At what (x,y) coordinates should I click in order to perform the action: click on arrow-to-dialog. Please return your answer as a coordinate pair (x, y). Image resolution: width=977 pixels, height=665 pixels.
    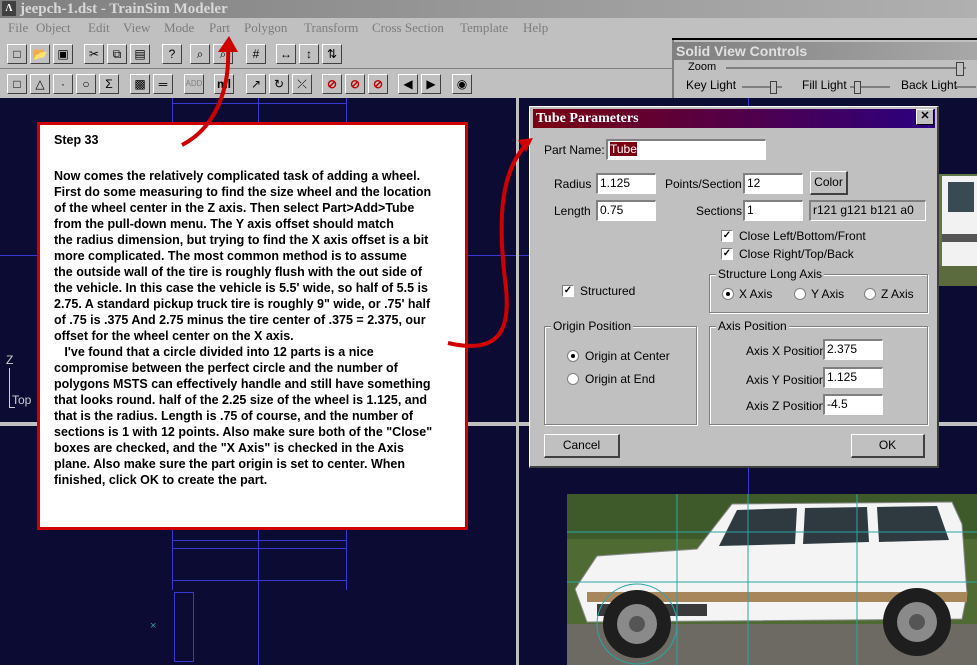
    Looking at the image, I should click on (488, 244).